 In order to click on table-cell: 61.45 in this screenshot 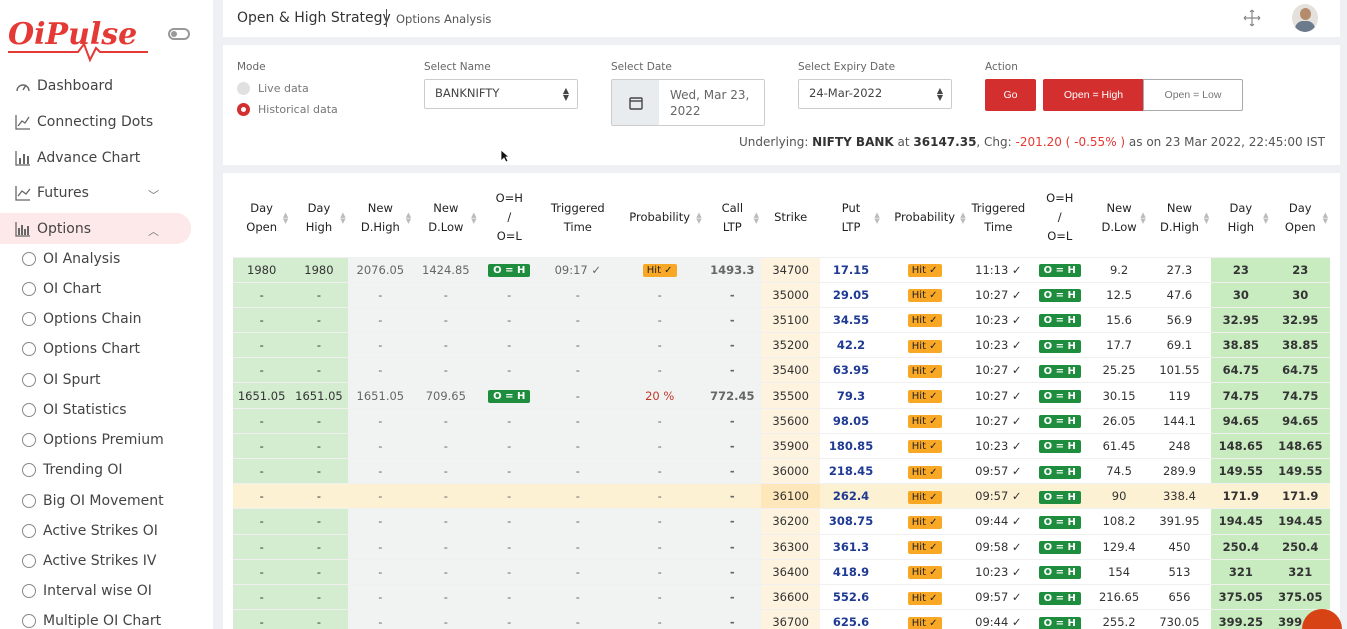, I will do `click(1119, 445)`.